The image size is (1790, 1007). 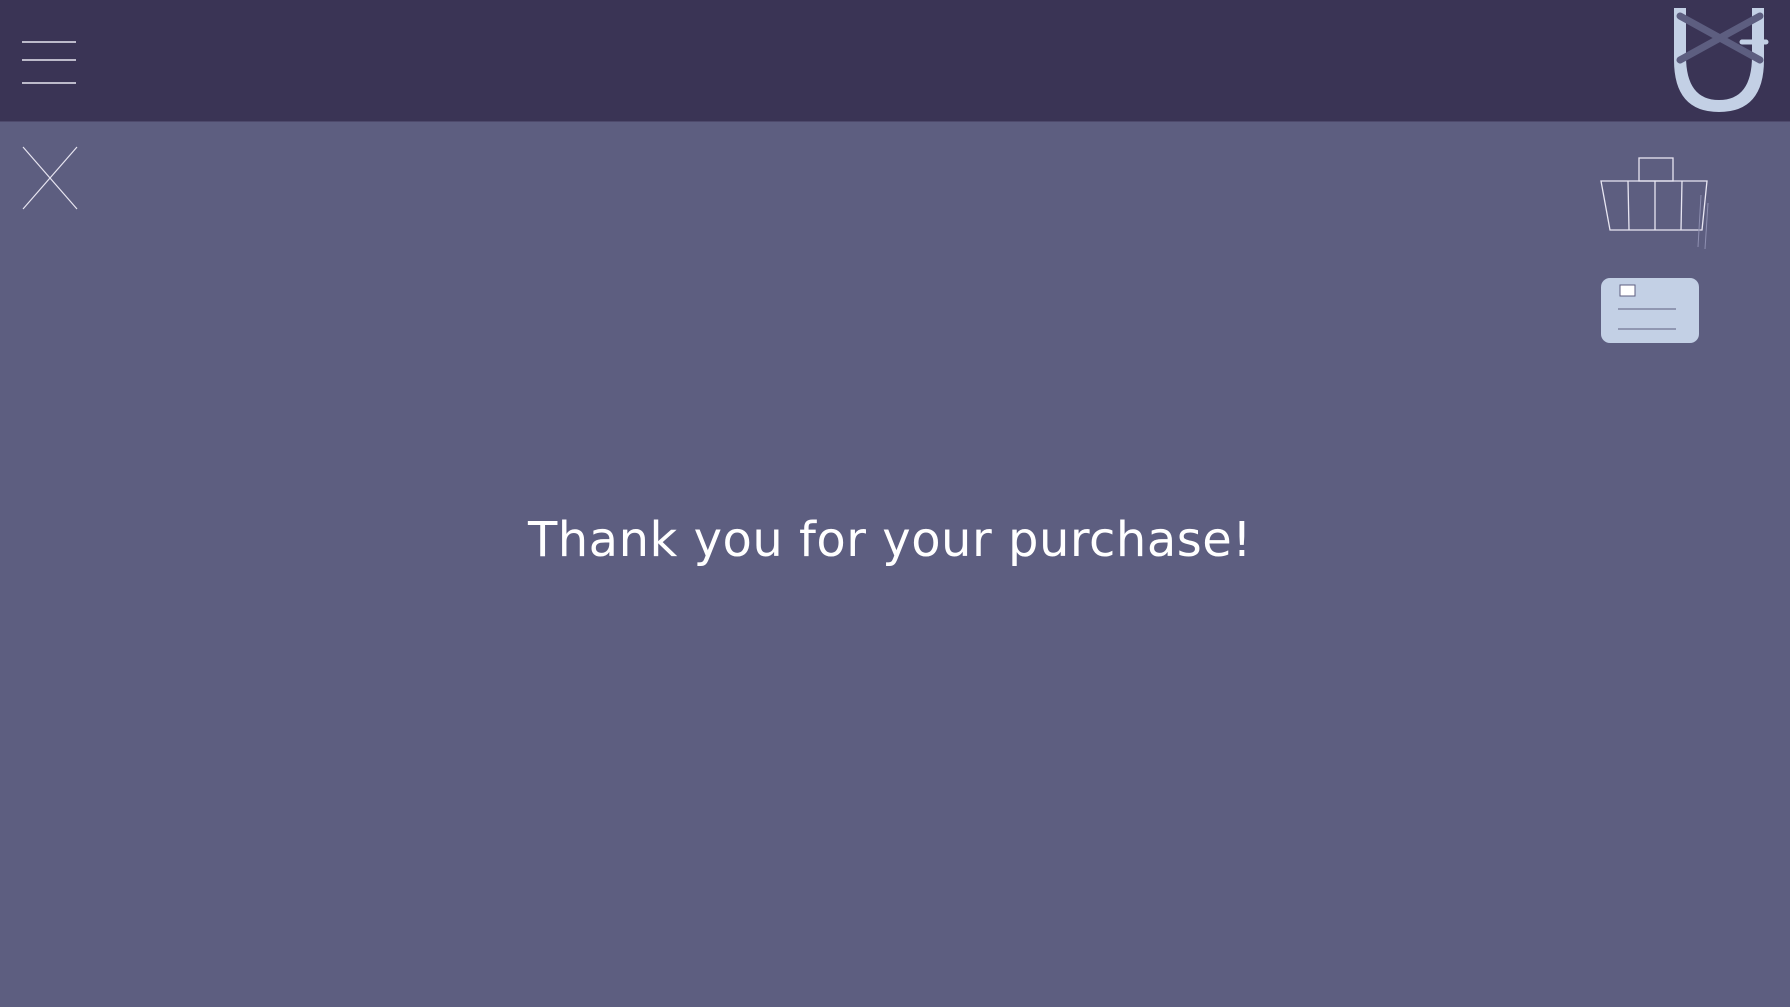 I want to click on payment-card-icon, so click(x=1650, y=310).